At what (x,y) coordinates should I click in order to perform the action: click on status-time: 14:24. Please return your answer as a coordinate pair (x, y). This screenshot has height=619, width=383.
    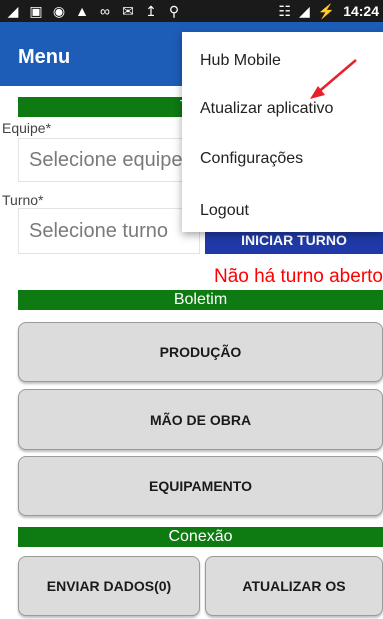
    Looking at the image, I should click on (361, 11).